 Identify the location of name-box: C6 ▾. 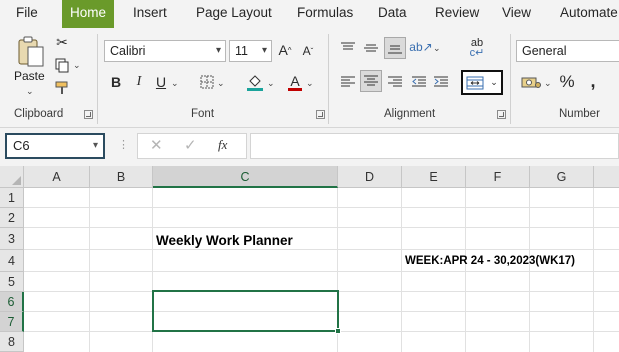
(55, 146).